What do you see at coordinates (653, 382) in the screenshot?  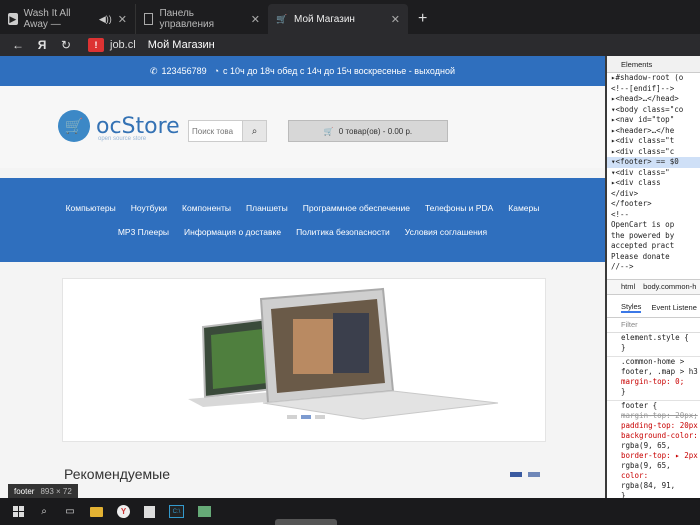 I see `css-rule-line: margin-top: 0;` at bounding box center [653, 382].